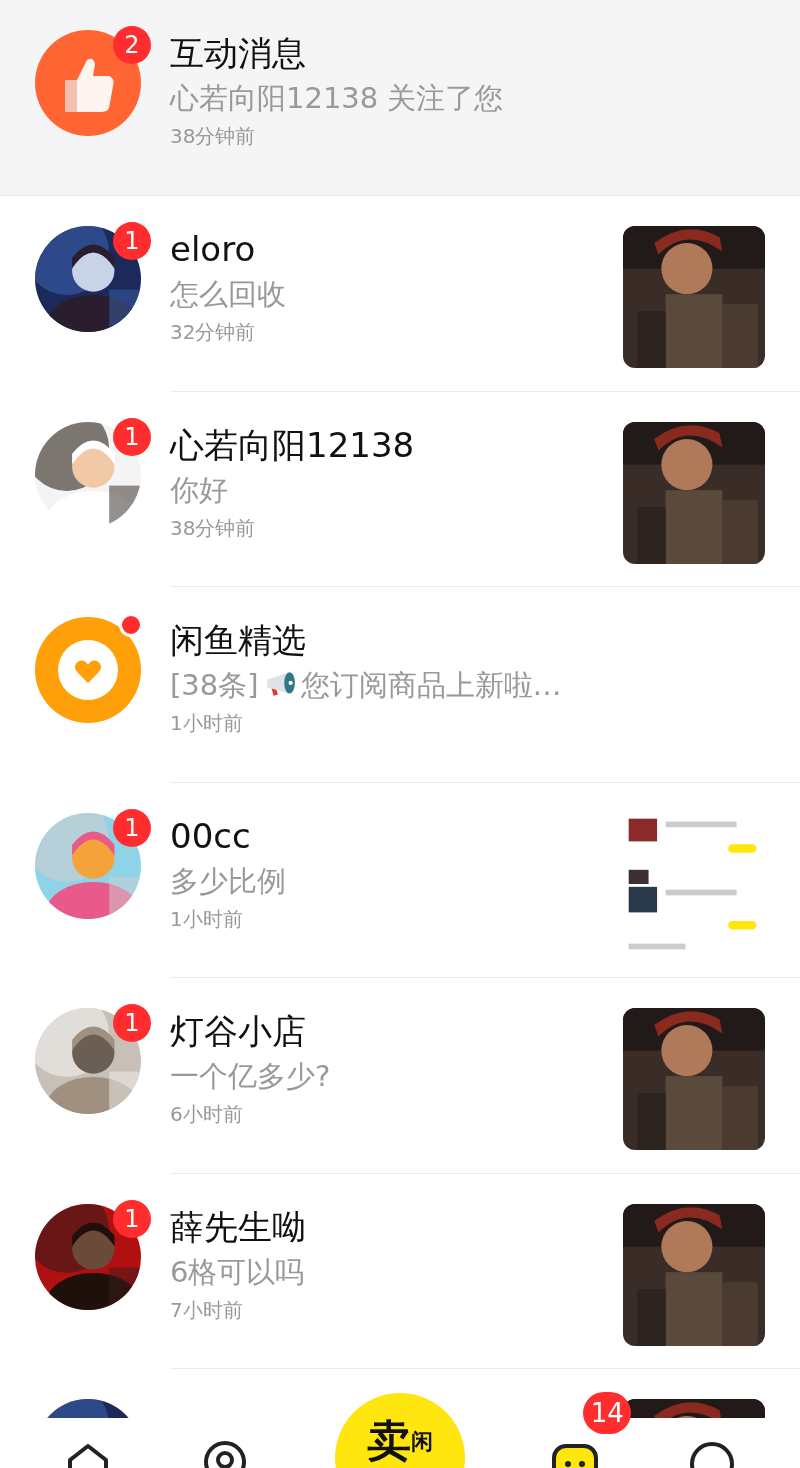 This screenshot has height=1468, width=800. Describe the element at coordinates (88, 83) in the screenshot. I see `thumbs-up-icon` at that location.